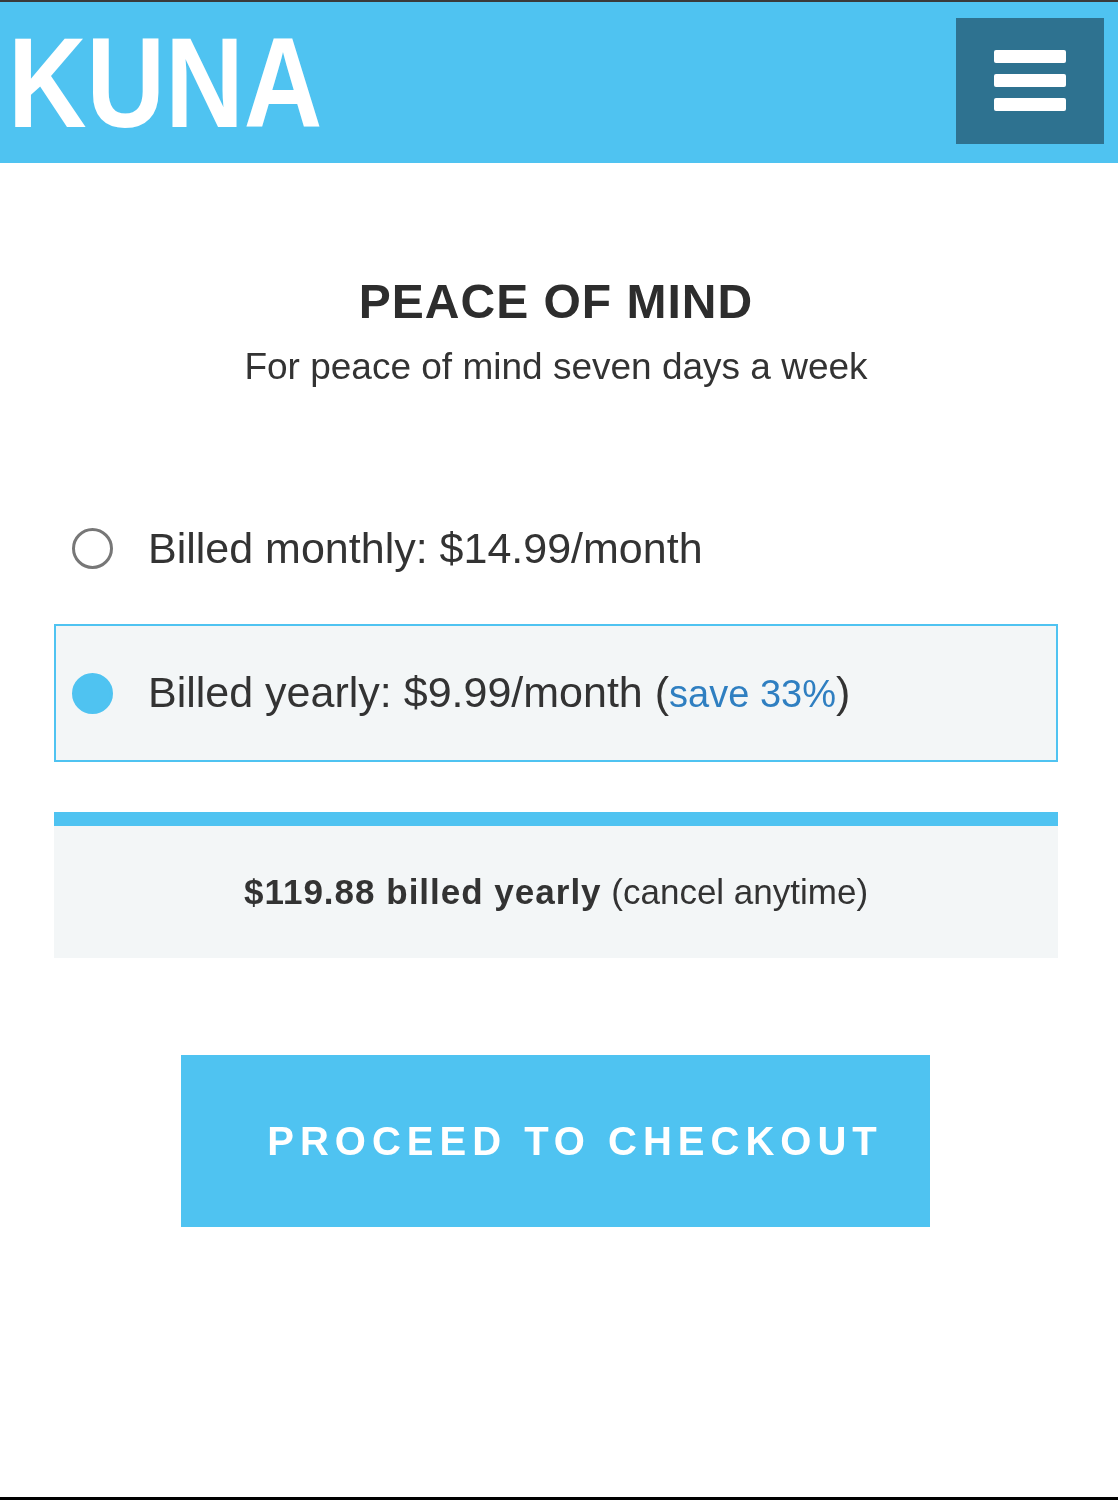 The image size is (1118, 1500). Describe the element at coordinates (556, 548) in the screenshot. I see `billing-option: Billed monthly: $14.99/month` at that location.